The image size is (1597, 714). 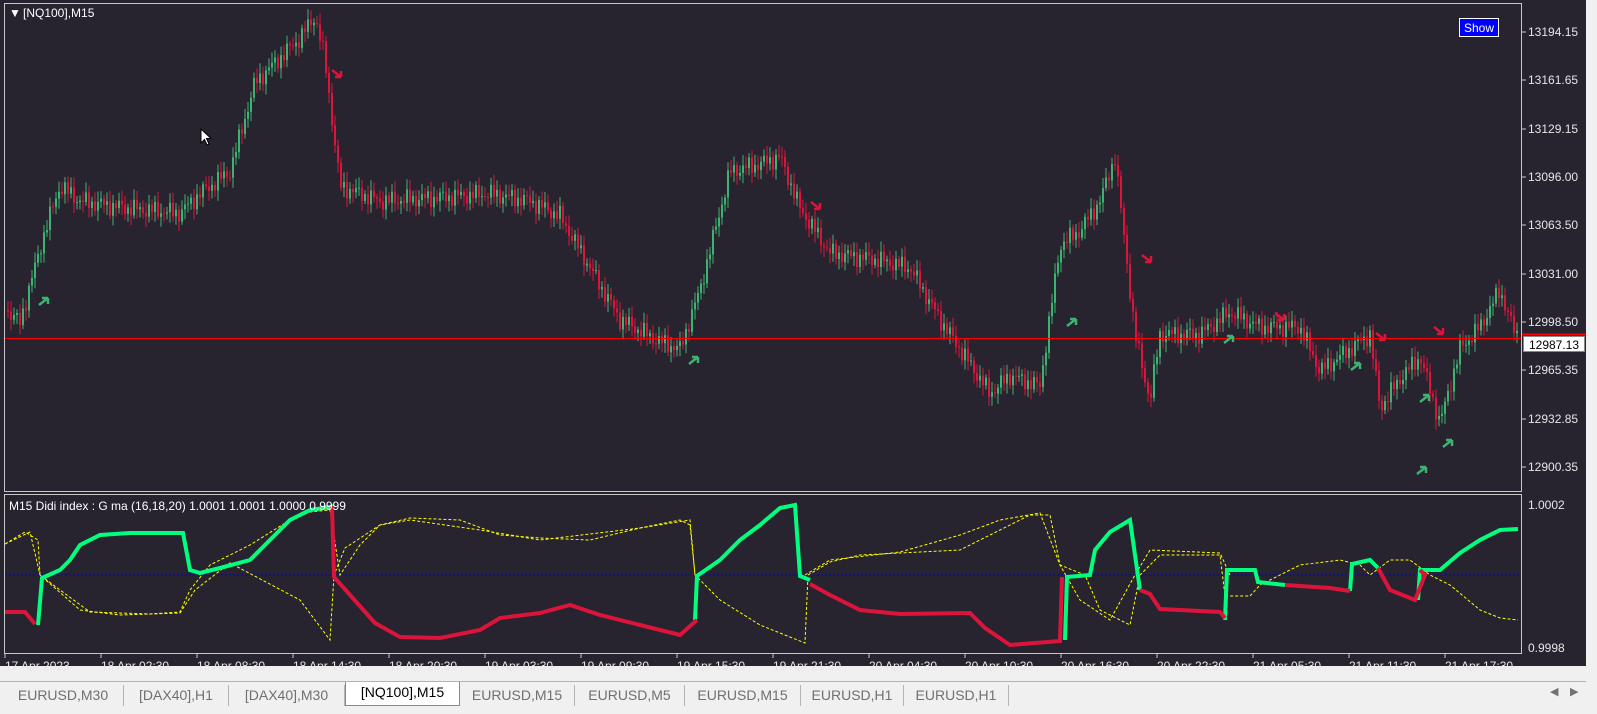 What do you see at coordinates (135, 666) in the screenshot?
I see `time-label: 18 Apr 02:30` at bounding box center [135, 666].